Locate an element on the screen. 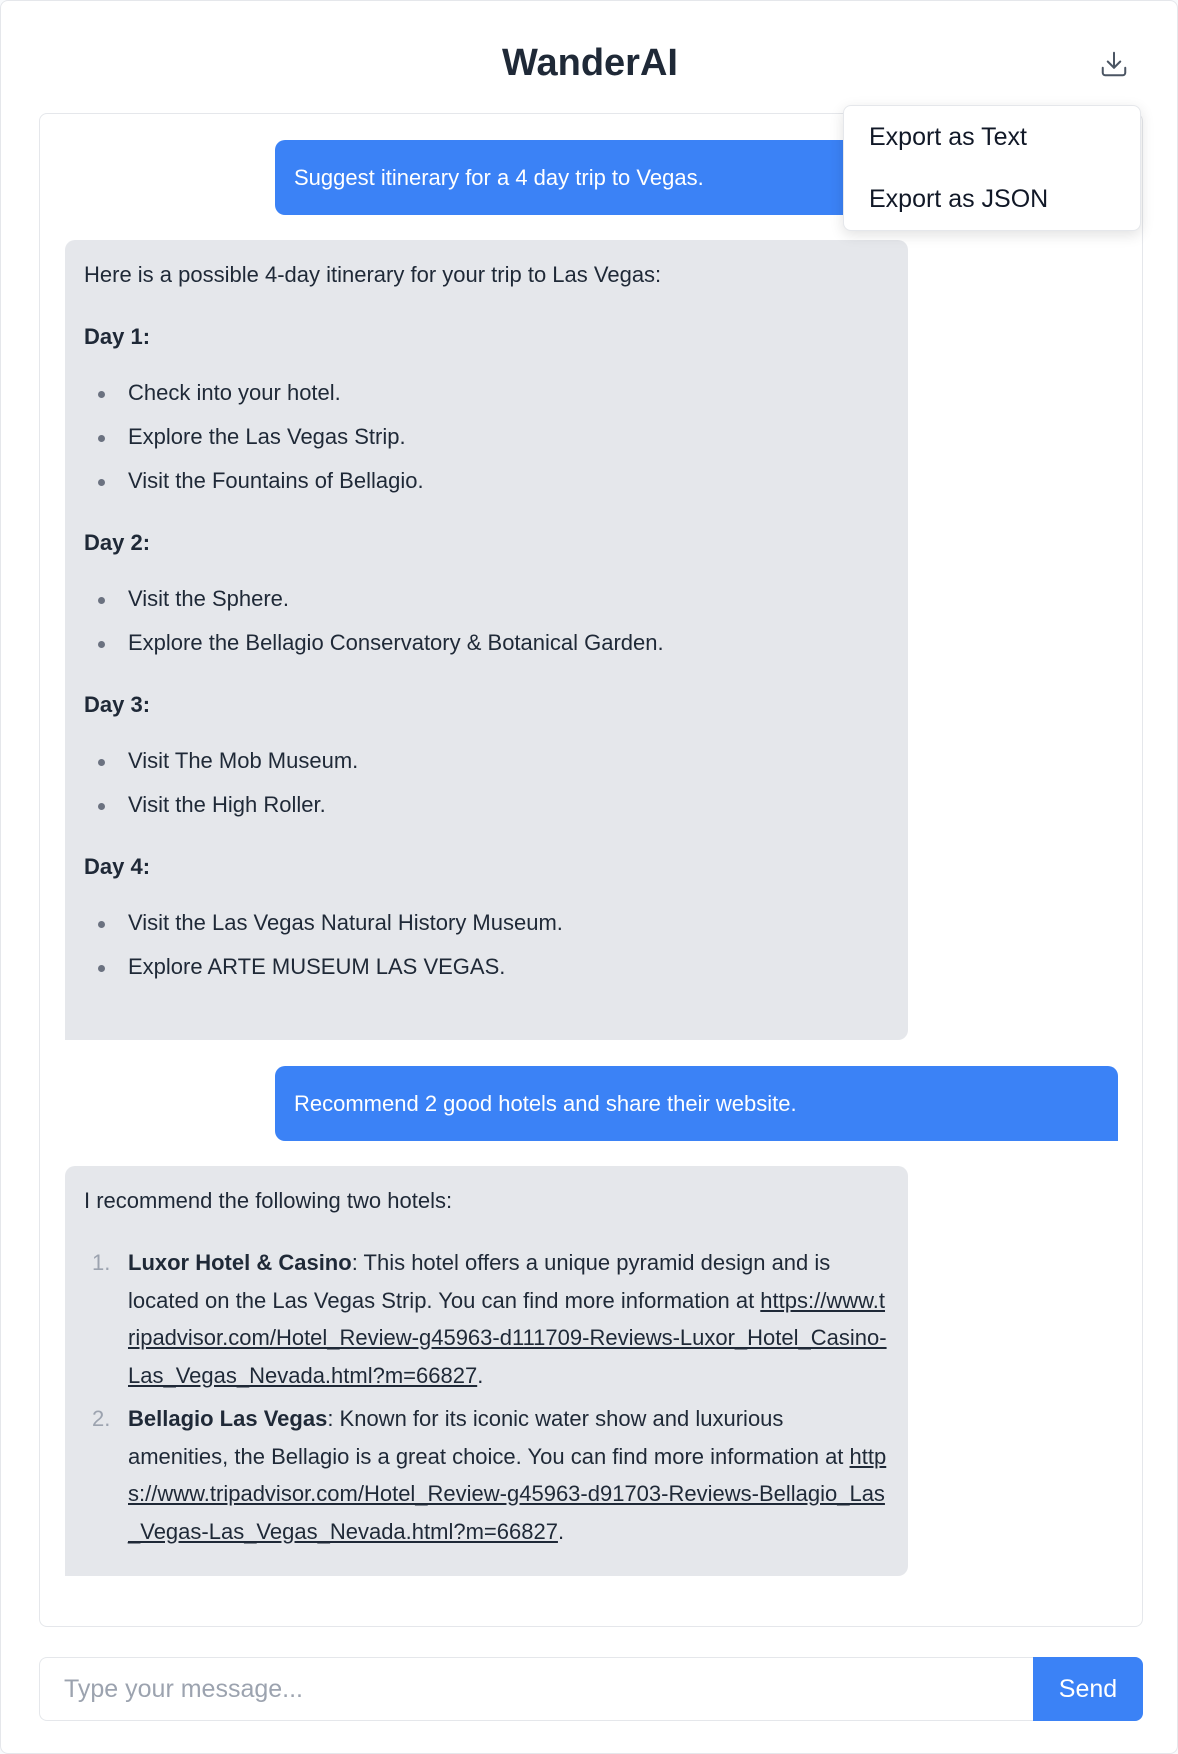  header: WanderAI is located at coordinates (589, 57).